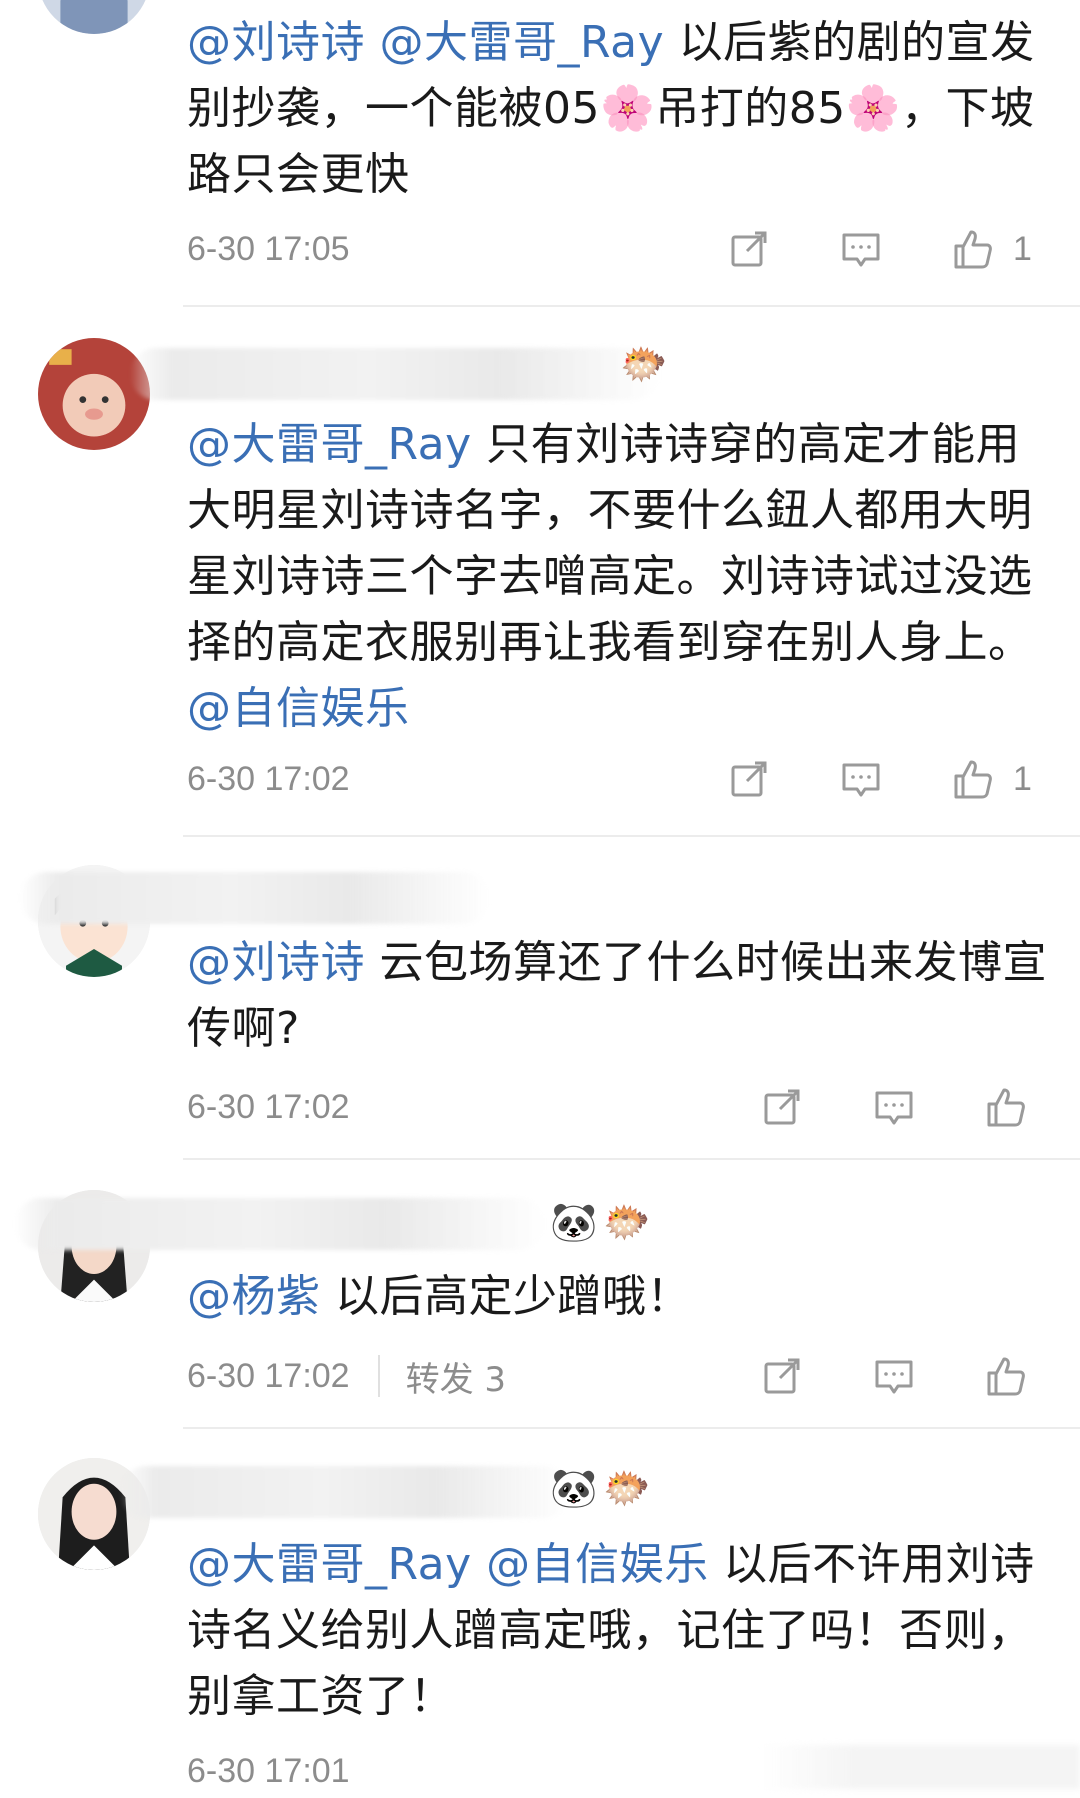  I want to click on user-badges: 🐡, so click(643, 364).